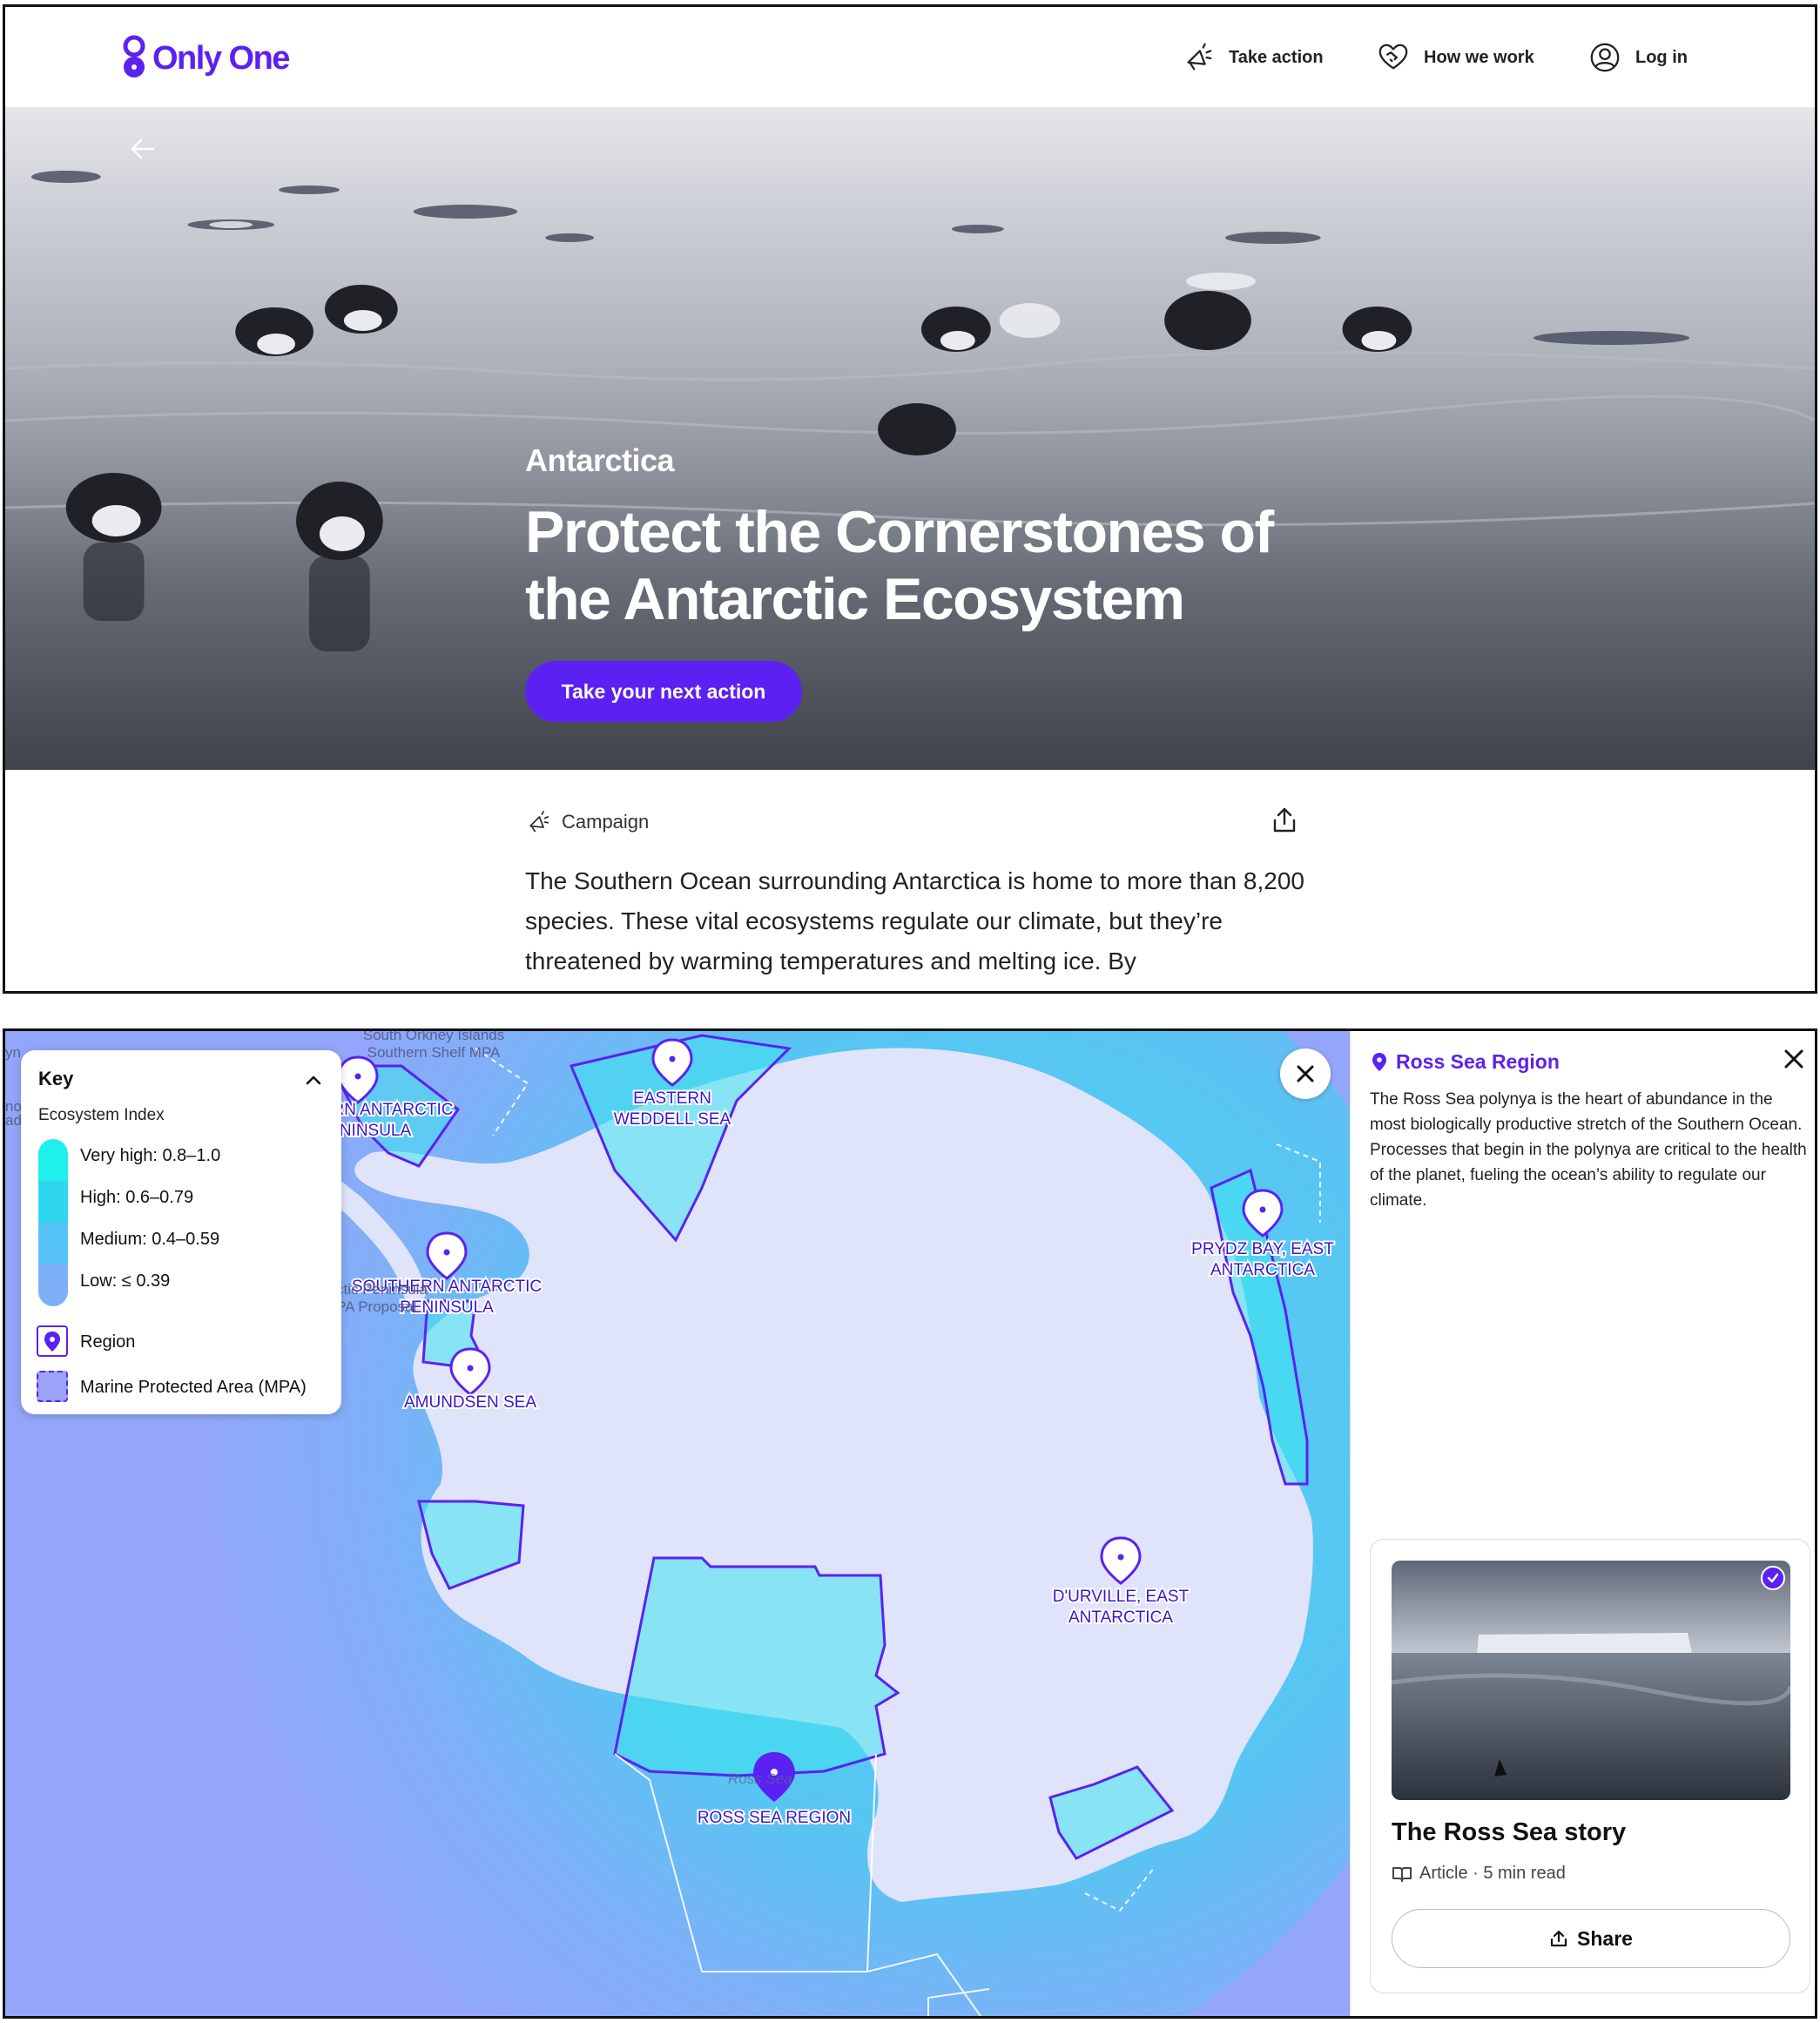  What do you see at coordinates (1402, 1874) in the screenshot?
I see `book-icon` at bounding box center [1402, 1874].